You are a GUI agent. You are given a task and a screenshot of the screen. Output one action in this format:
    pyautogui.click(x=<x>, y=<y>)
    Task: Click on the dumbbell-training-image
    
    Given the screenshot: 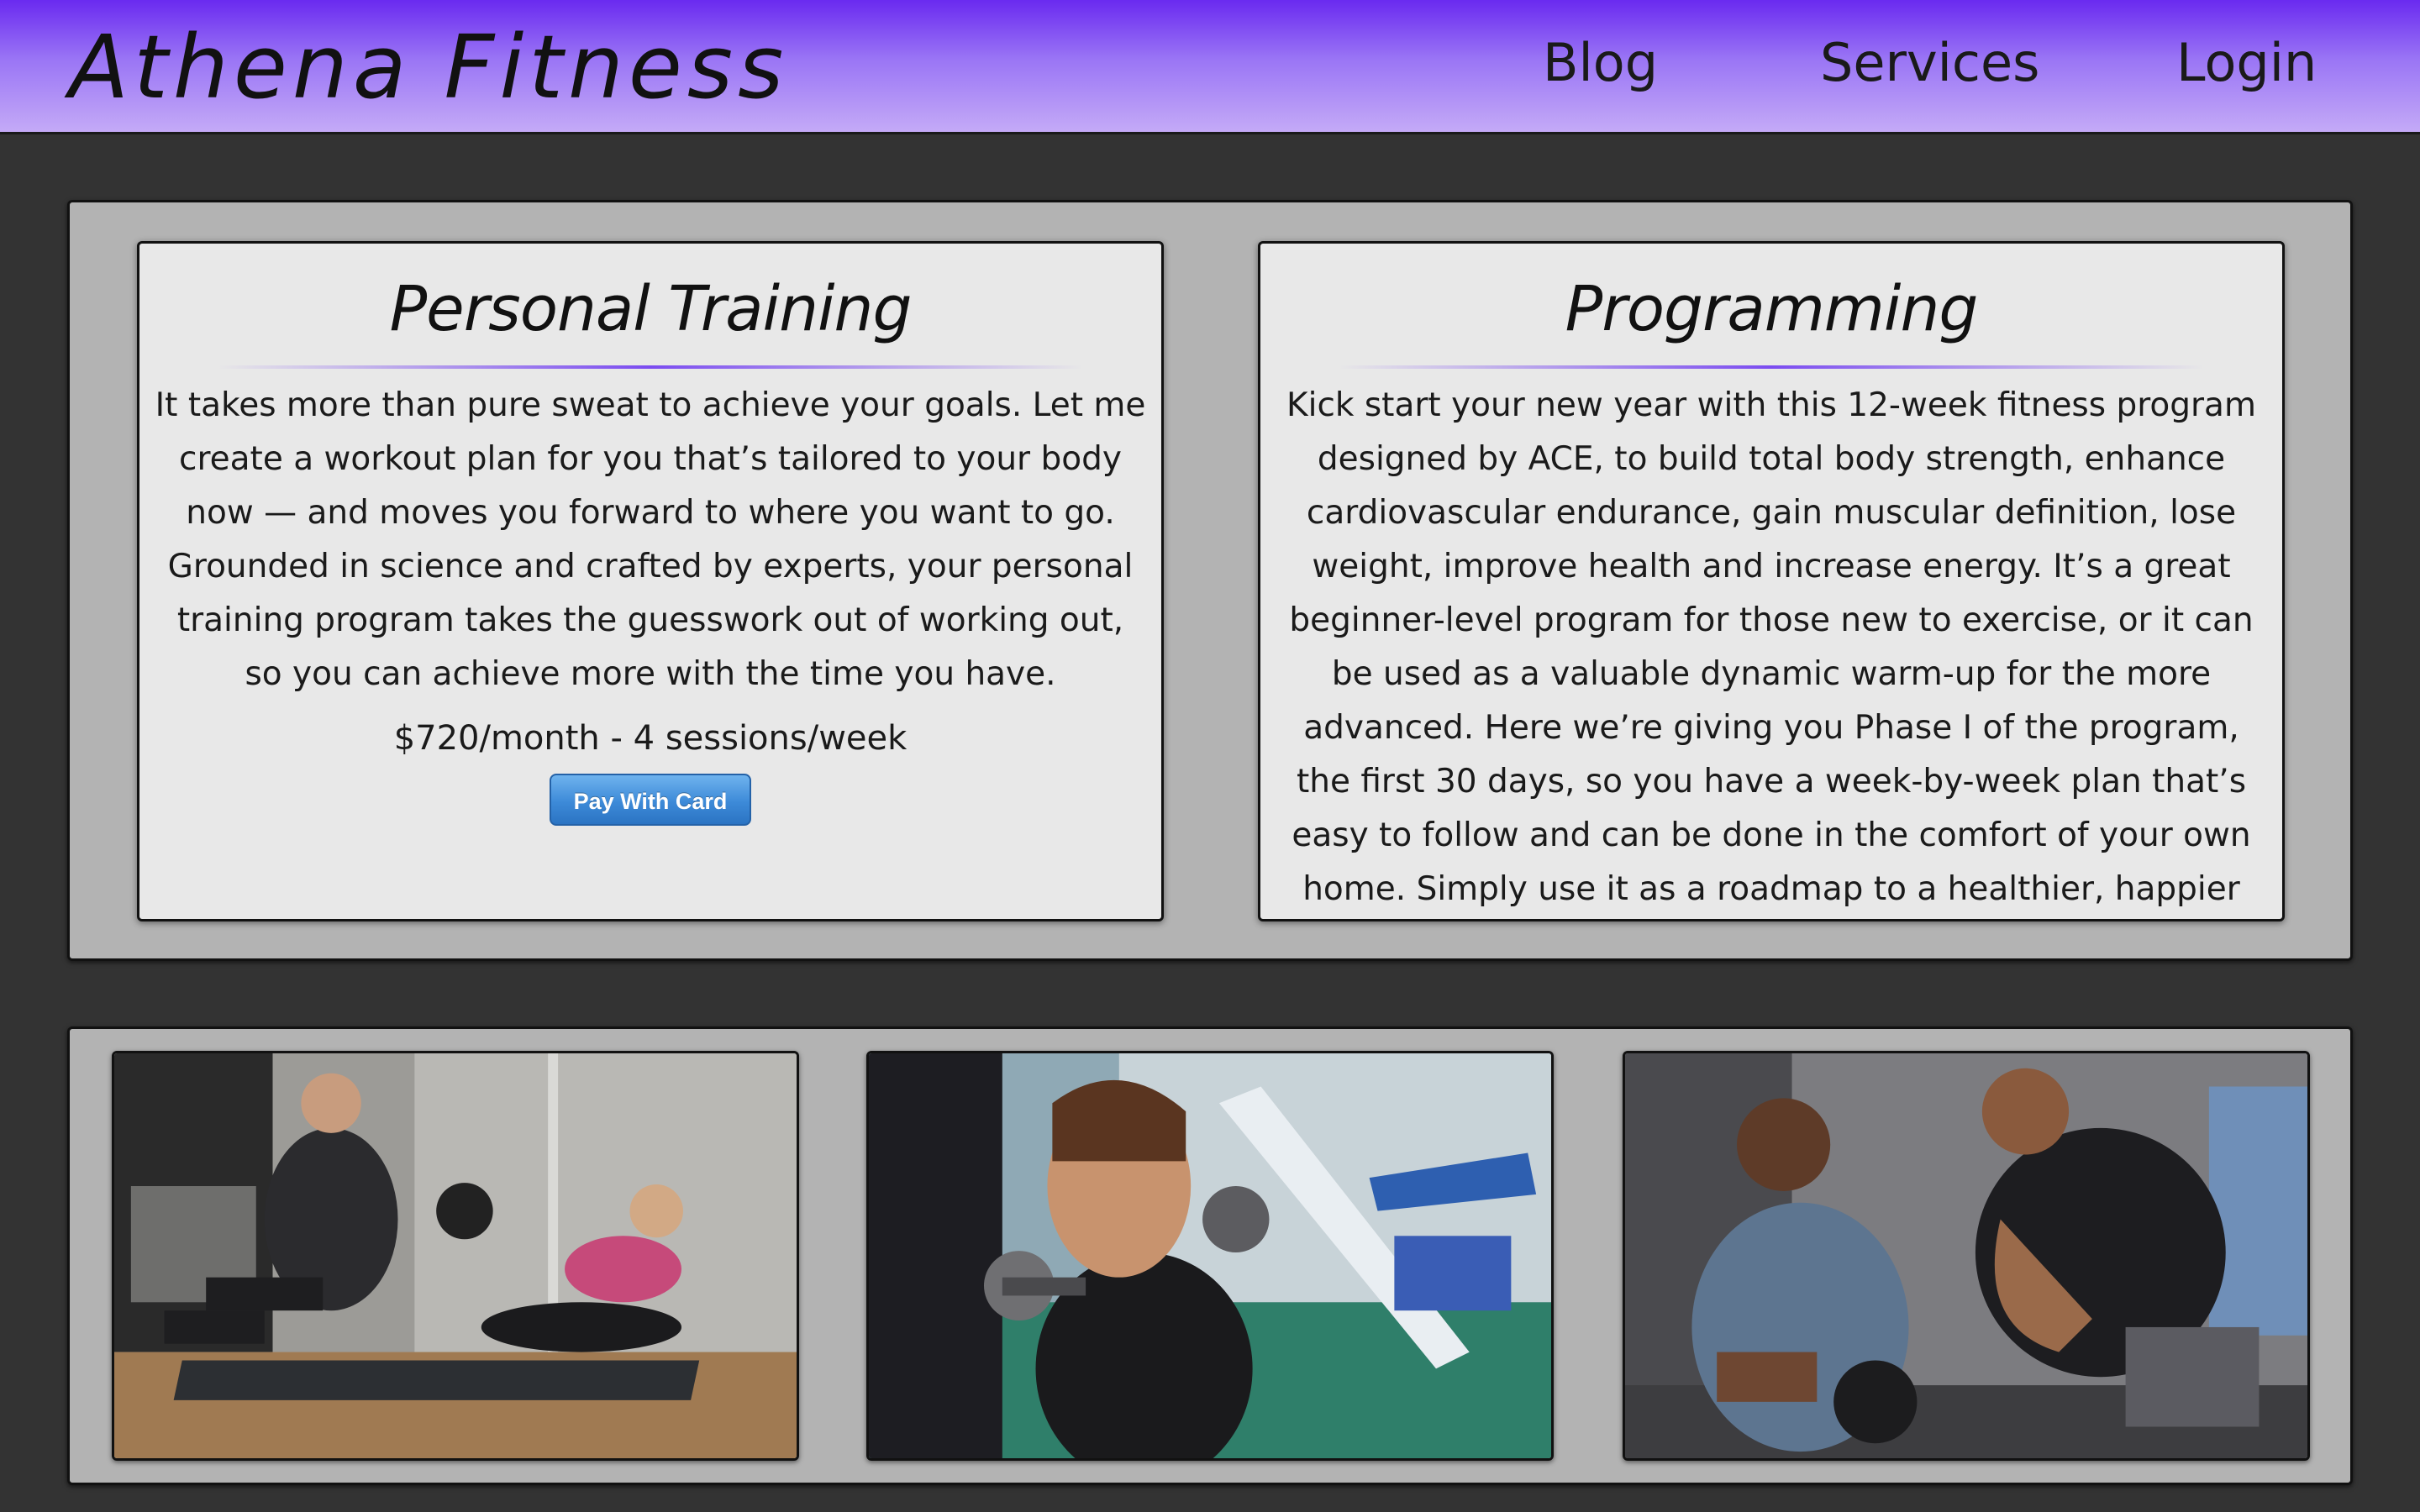 What is the action you would take?
    pyautogui.click(x=1210, y=1255)
    